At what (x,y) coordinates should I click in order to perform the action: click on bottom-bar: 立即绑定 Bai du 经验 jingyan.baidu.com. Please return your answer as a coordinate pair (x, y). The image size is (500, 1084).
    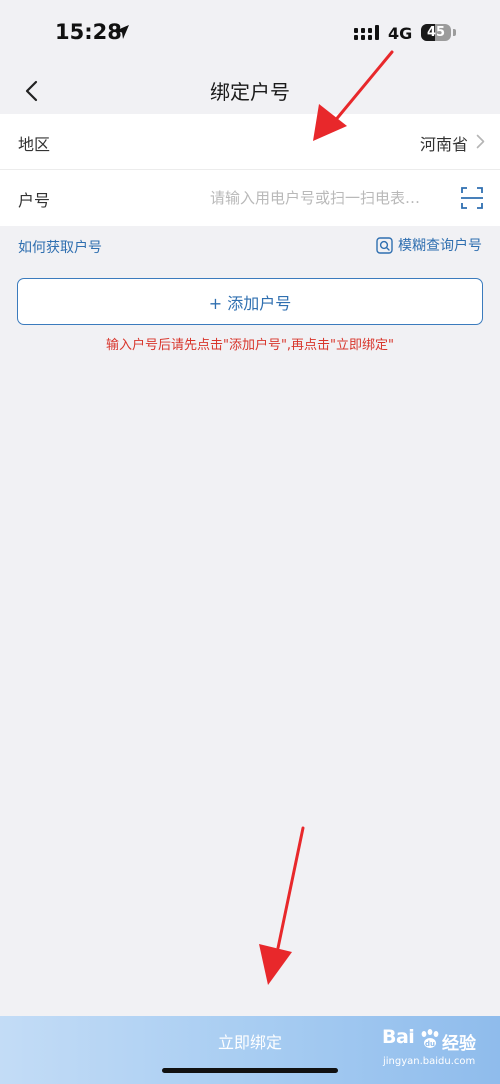
    Looking at the image, I should click on (250, 1050).